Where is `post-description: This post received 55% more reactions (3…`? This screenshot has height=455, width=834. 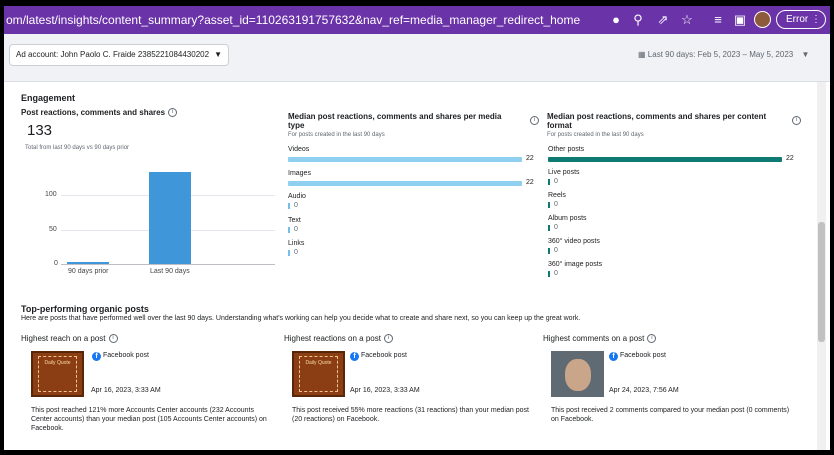
post-description: This post received 55% more reactions (3… is located at coordinates (412, 415).